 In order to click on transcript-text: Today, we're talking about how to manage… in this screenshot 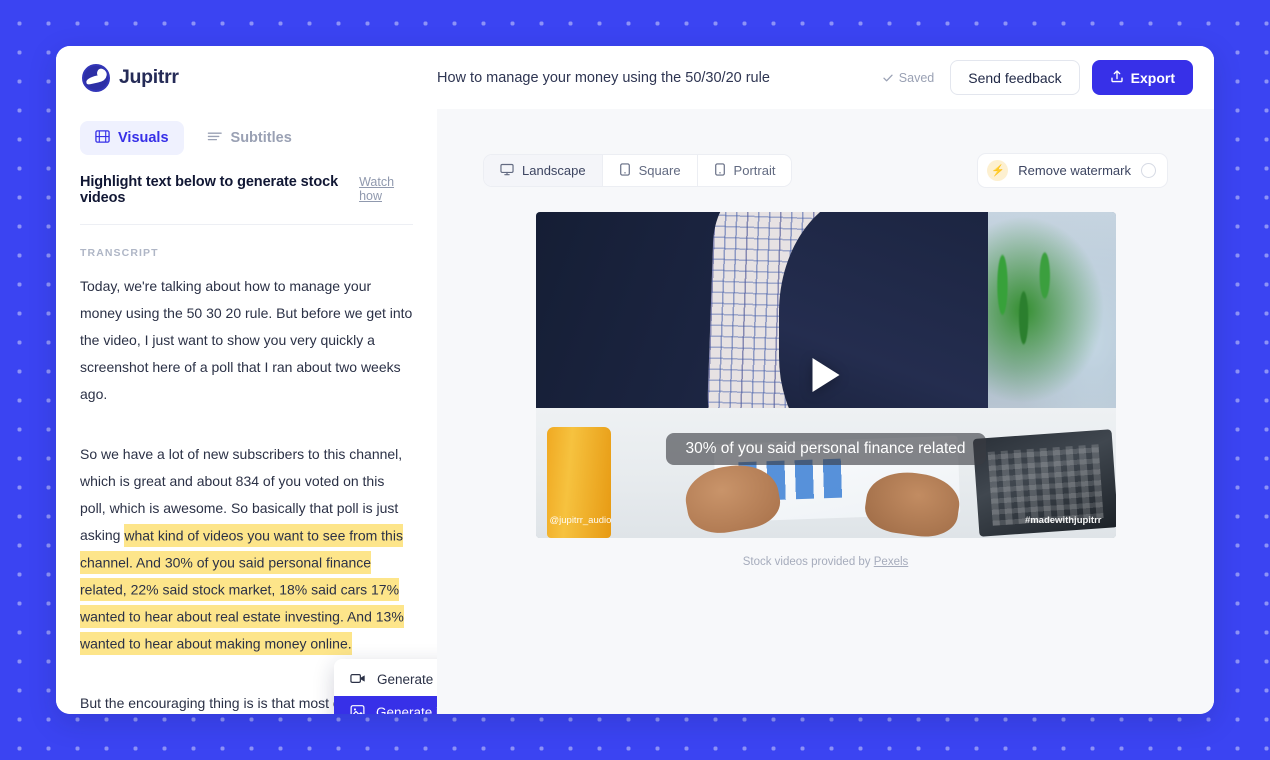, I will do `click(246, 340)`.